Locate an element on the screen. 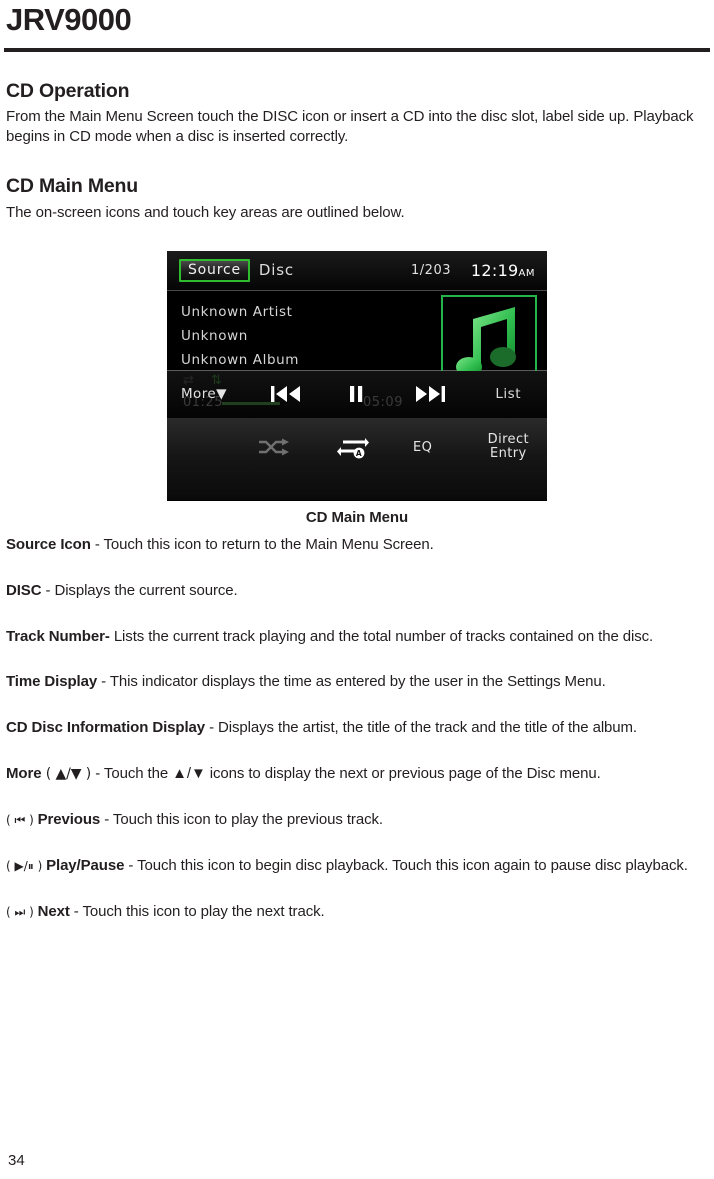 The image size is (714, 1179). header-divider is located at coordinates (357, 50).